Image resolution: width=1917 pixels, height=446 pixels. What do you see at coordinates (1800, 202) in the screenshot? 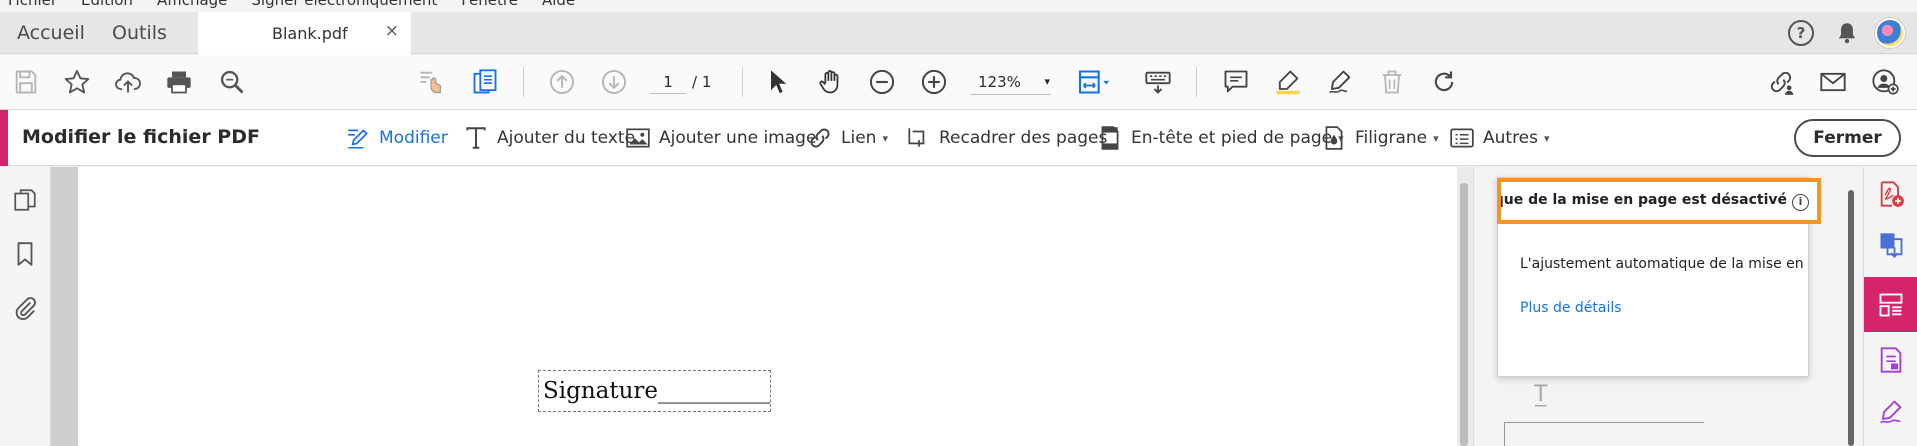
I see `info-icon: i` at bounding box center [1800, 202].